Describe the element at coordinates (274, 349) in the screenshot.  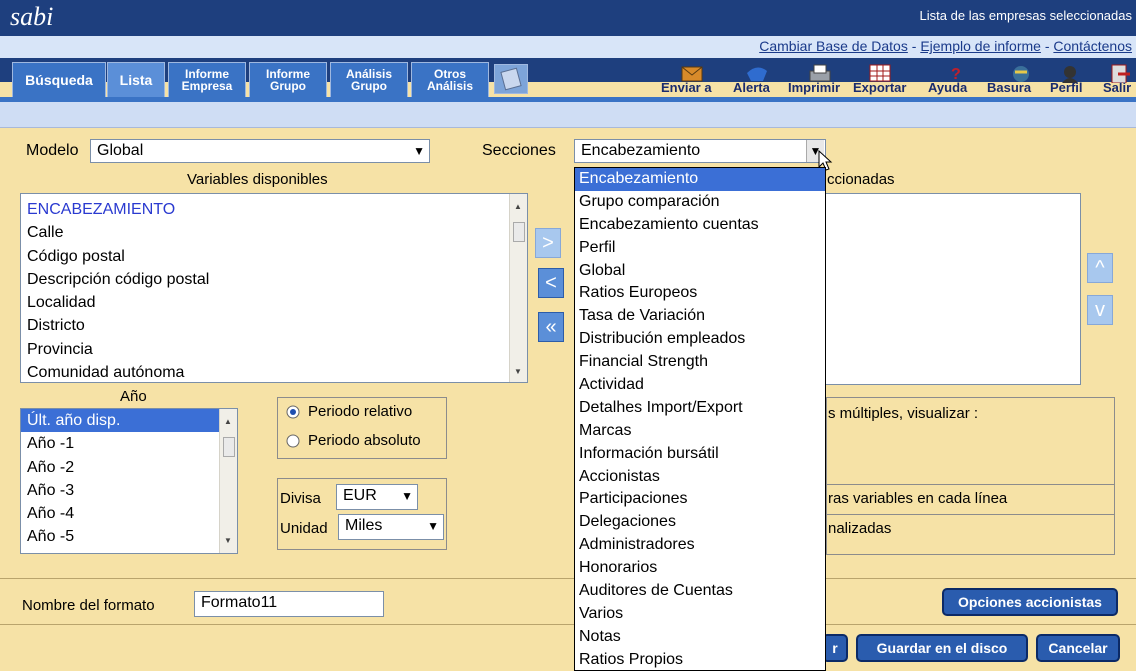
I see `list-item: Provincia` at that location.